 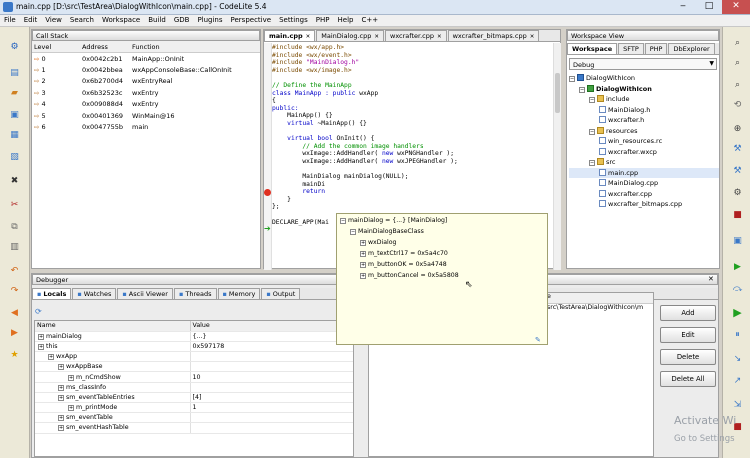 What do you see at coordinates (688, 379) in the screenshot?
I see `delete-all-button: Delete All` at bounding box center [688, 379].